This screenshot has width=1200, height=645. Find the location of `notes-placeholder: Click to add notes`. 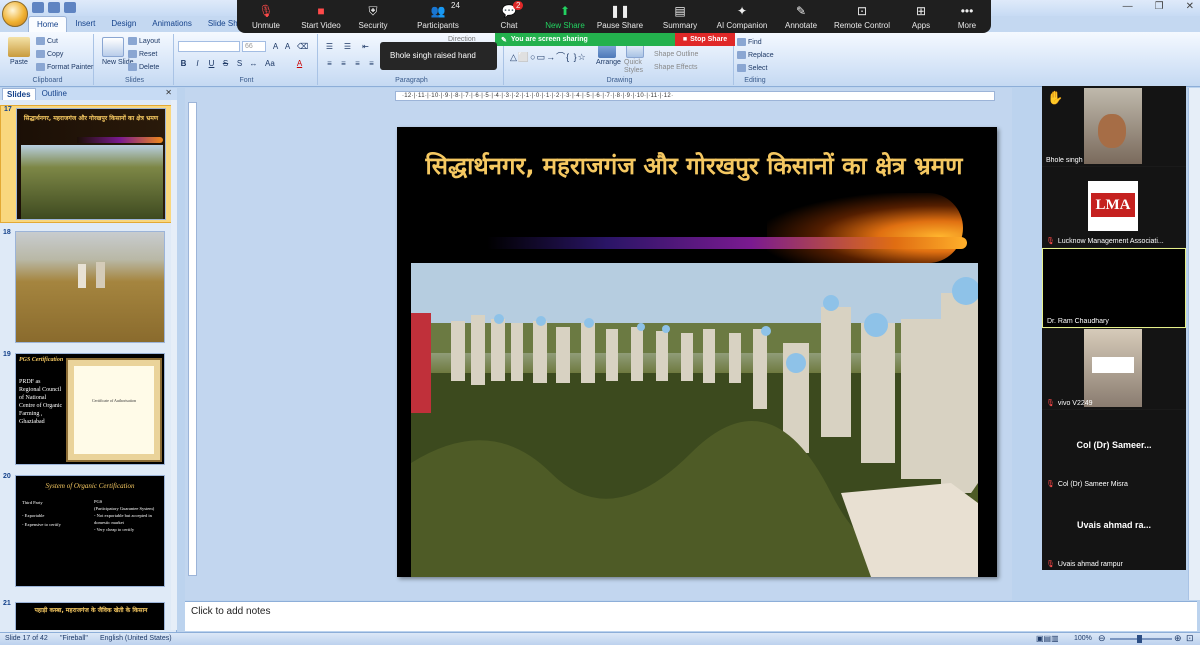

notes-placeholder: Click to add notes is located at coordinates (231, 611).